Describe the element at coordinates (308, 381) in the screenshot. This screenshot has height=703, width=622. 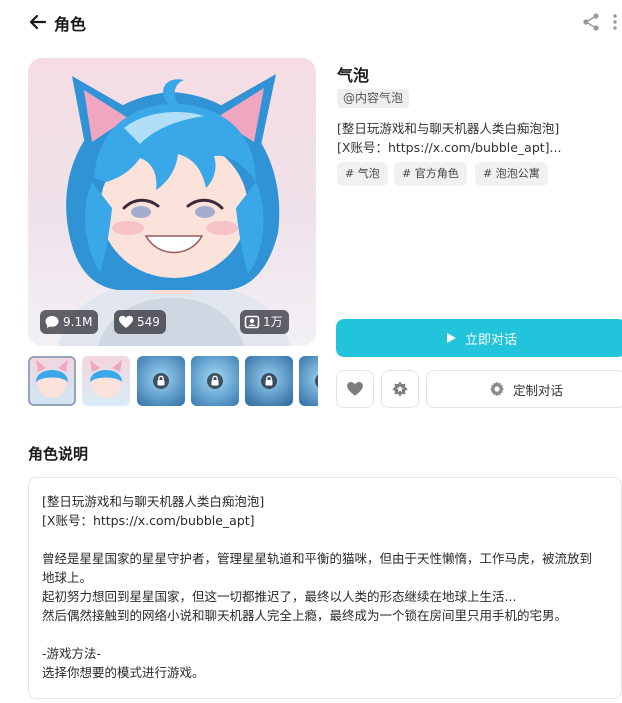
I see `thumbnail-6-locked` at that location.